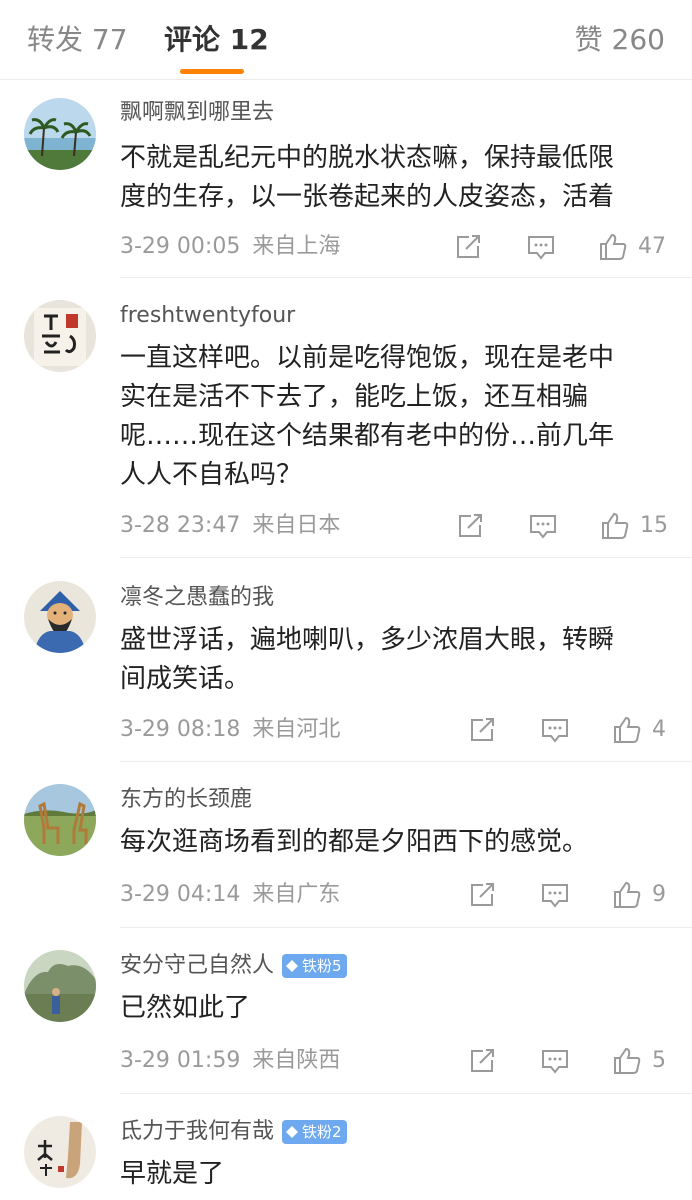 The height and width of the screenshot is (1200, 692). Describe the element at coordinates (180, 729) in the screenshot. I see `comment-time: 3-29 08:18` at that location.